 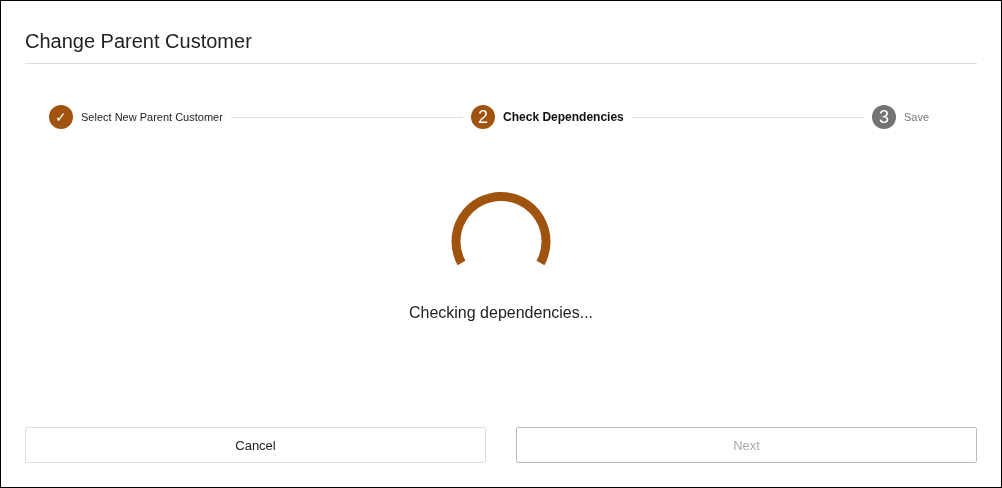 I want to click on dialog-title: Change Parent Customer, so click(x=501, y=32).